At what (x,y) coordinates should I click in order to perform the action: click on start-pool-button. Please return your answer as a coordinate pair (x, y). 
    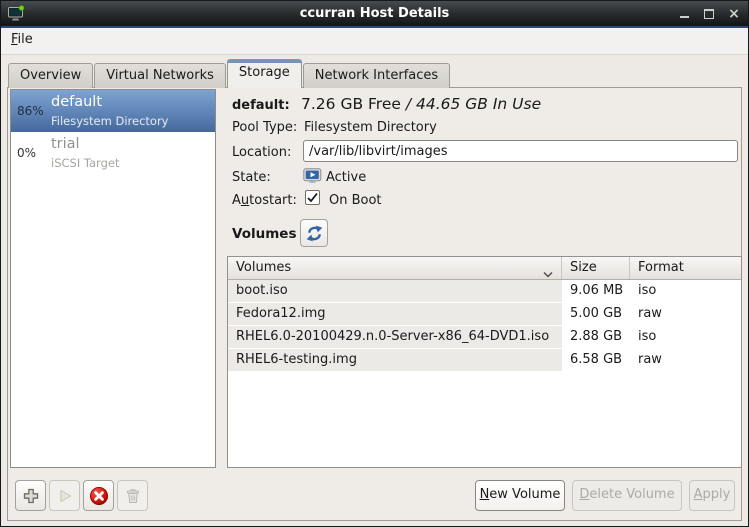
    Looking at the image, I should click on (64, 495).